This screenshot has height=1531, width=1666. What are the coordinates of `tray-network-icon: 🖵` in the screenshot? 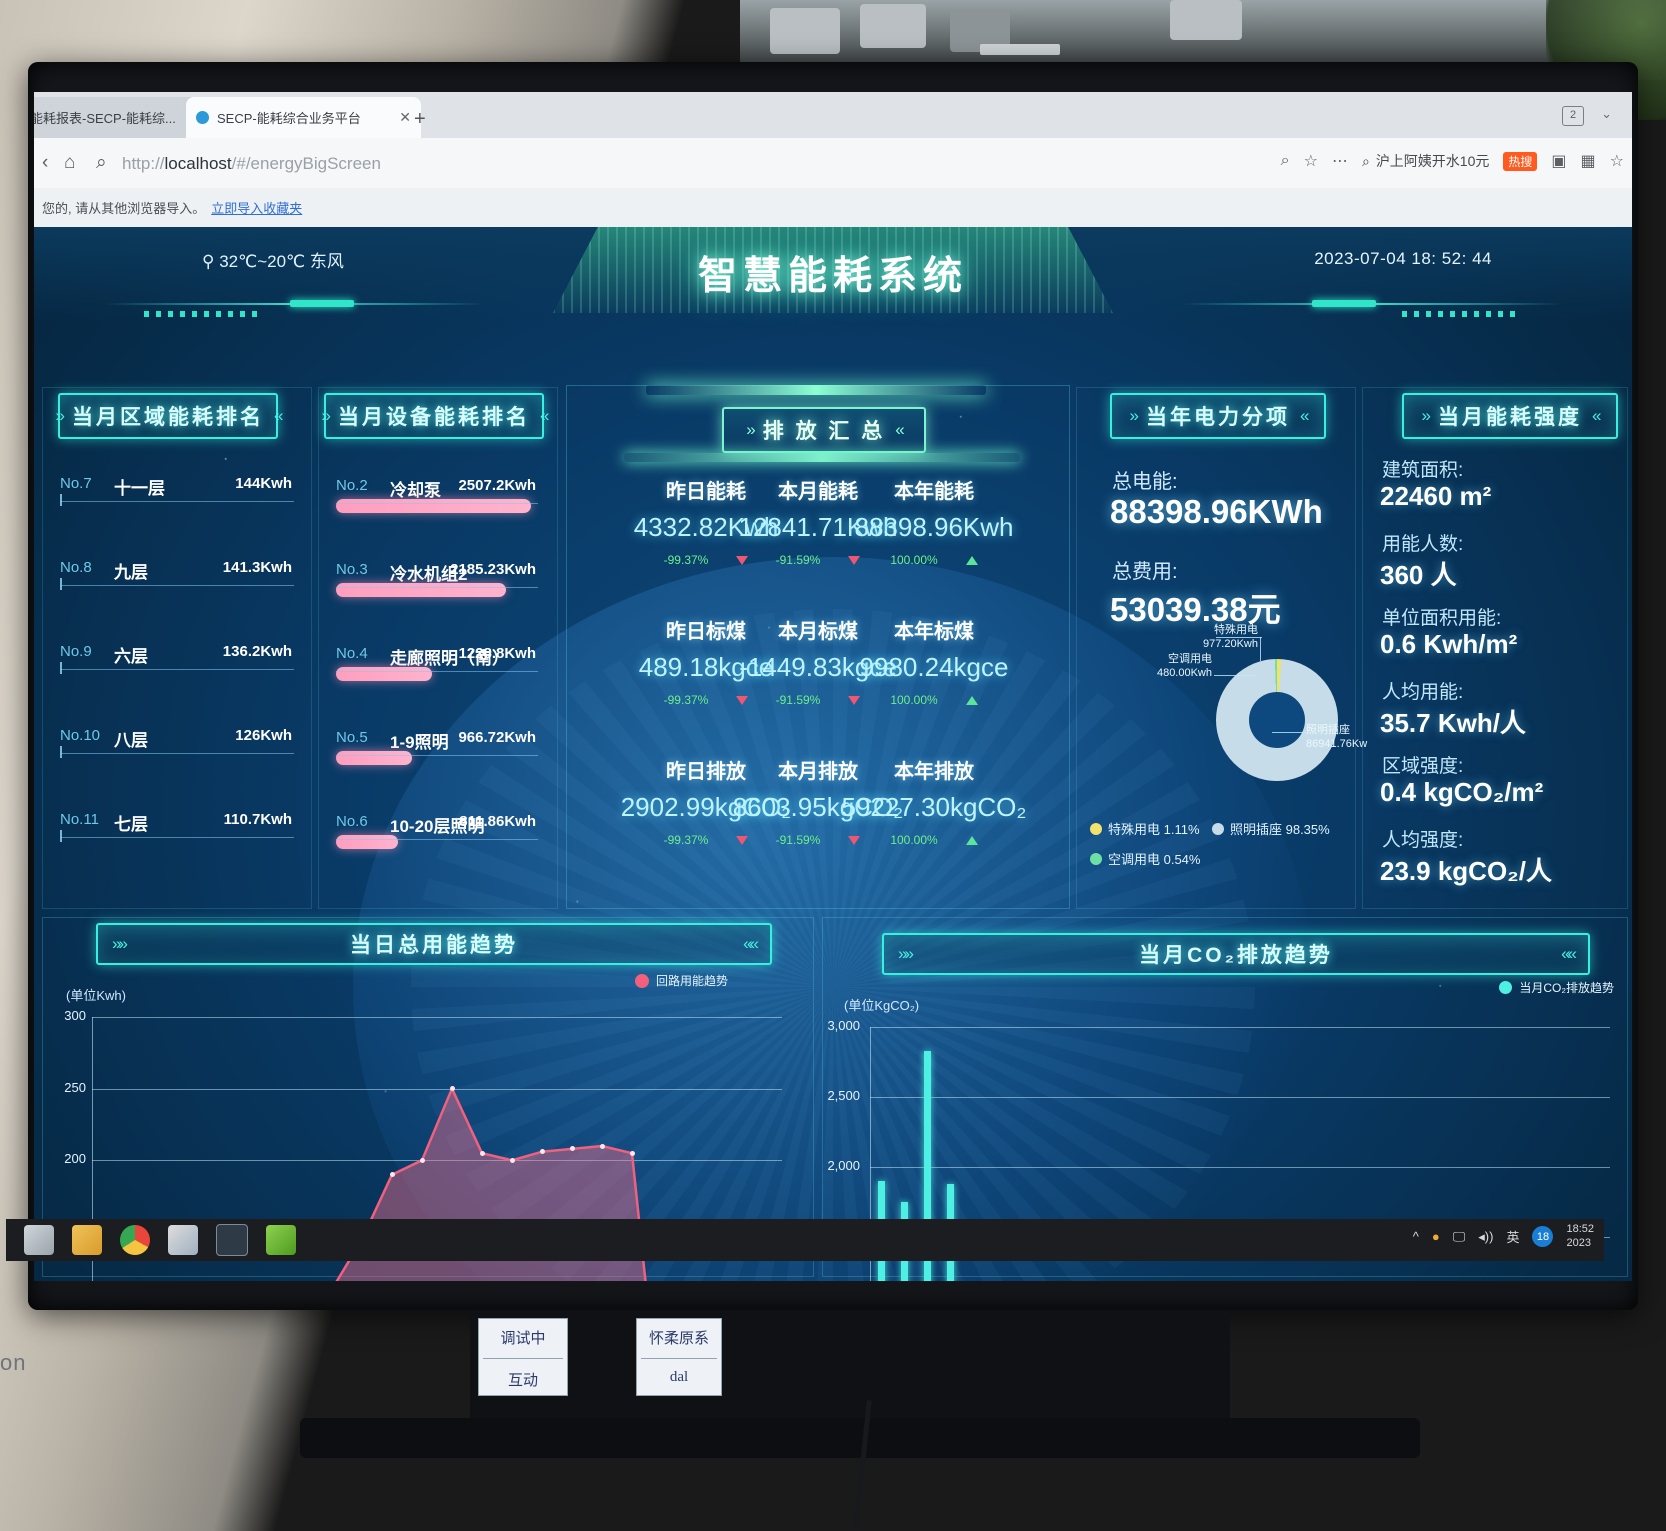 It's located at (1459, 1237).